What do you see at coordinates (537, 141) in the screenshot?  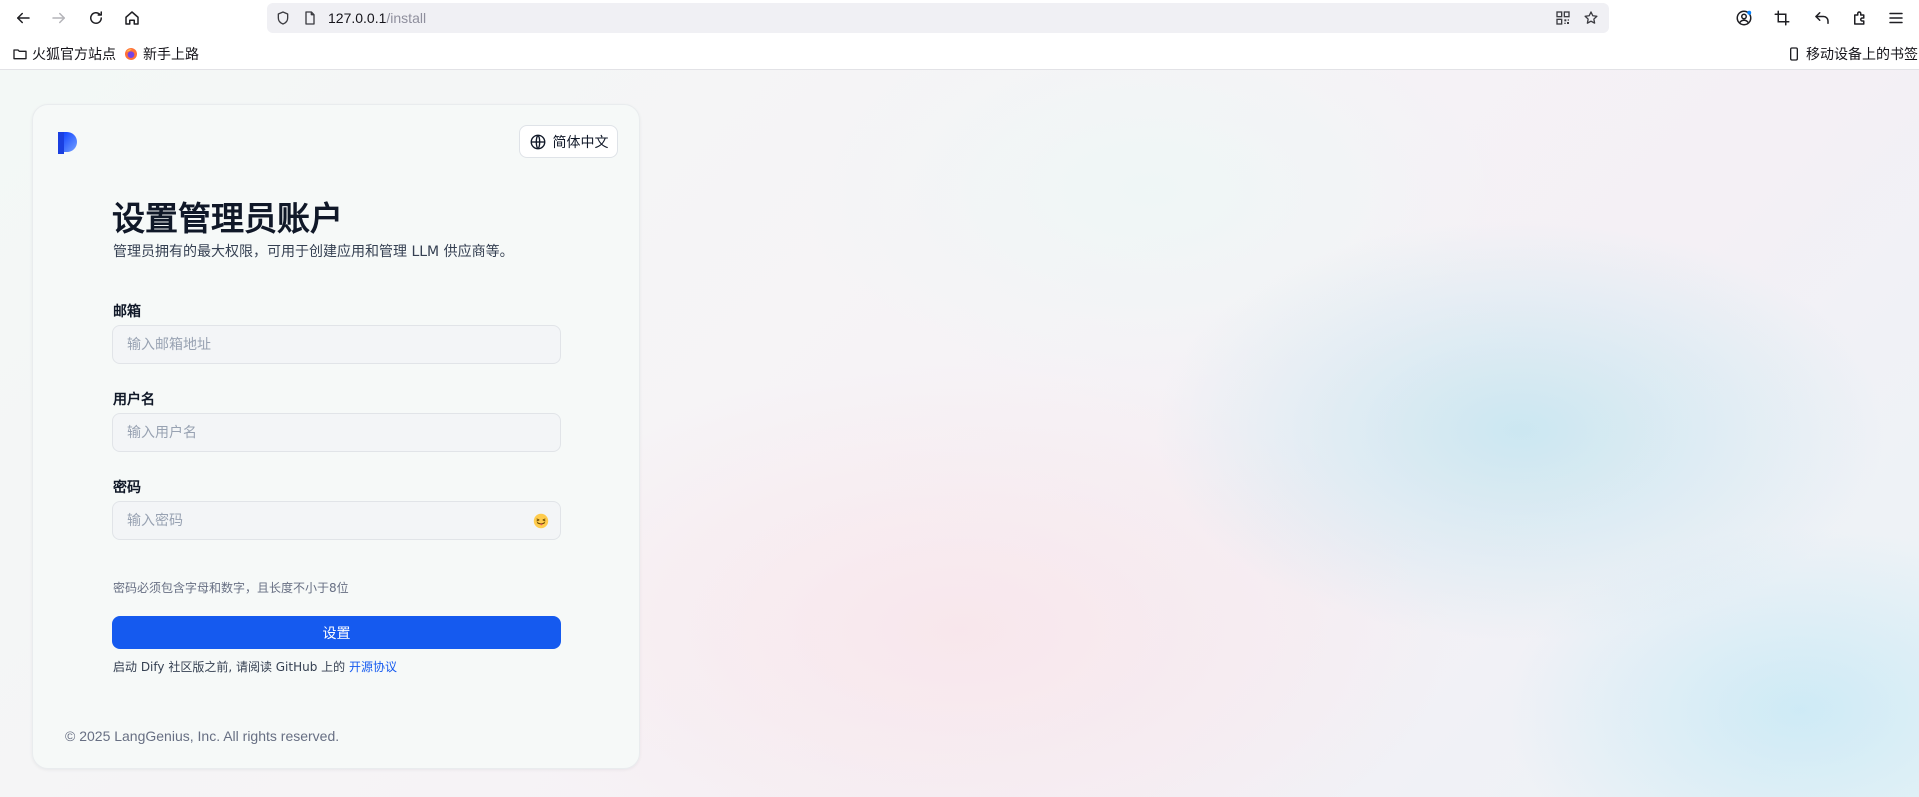 I see `globe-icon` at bounding box center [537, 141].